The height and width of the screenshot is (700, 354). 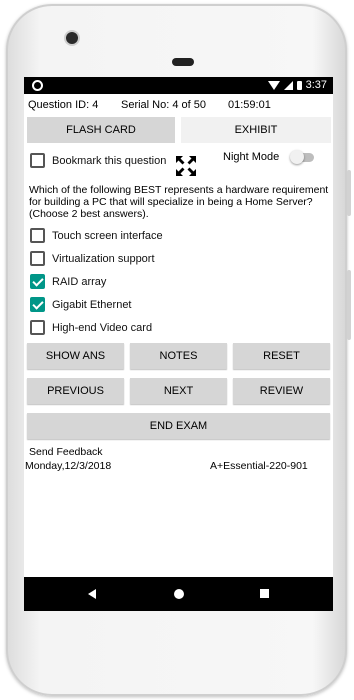 What do you see at coordinates (37, 258) in the screenshot?
I see `option-2-checkbox` at bounding box center [37, 258].